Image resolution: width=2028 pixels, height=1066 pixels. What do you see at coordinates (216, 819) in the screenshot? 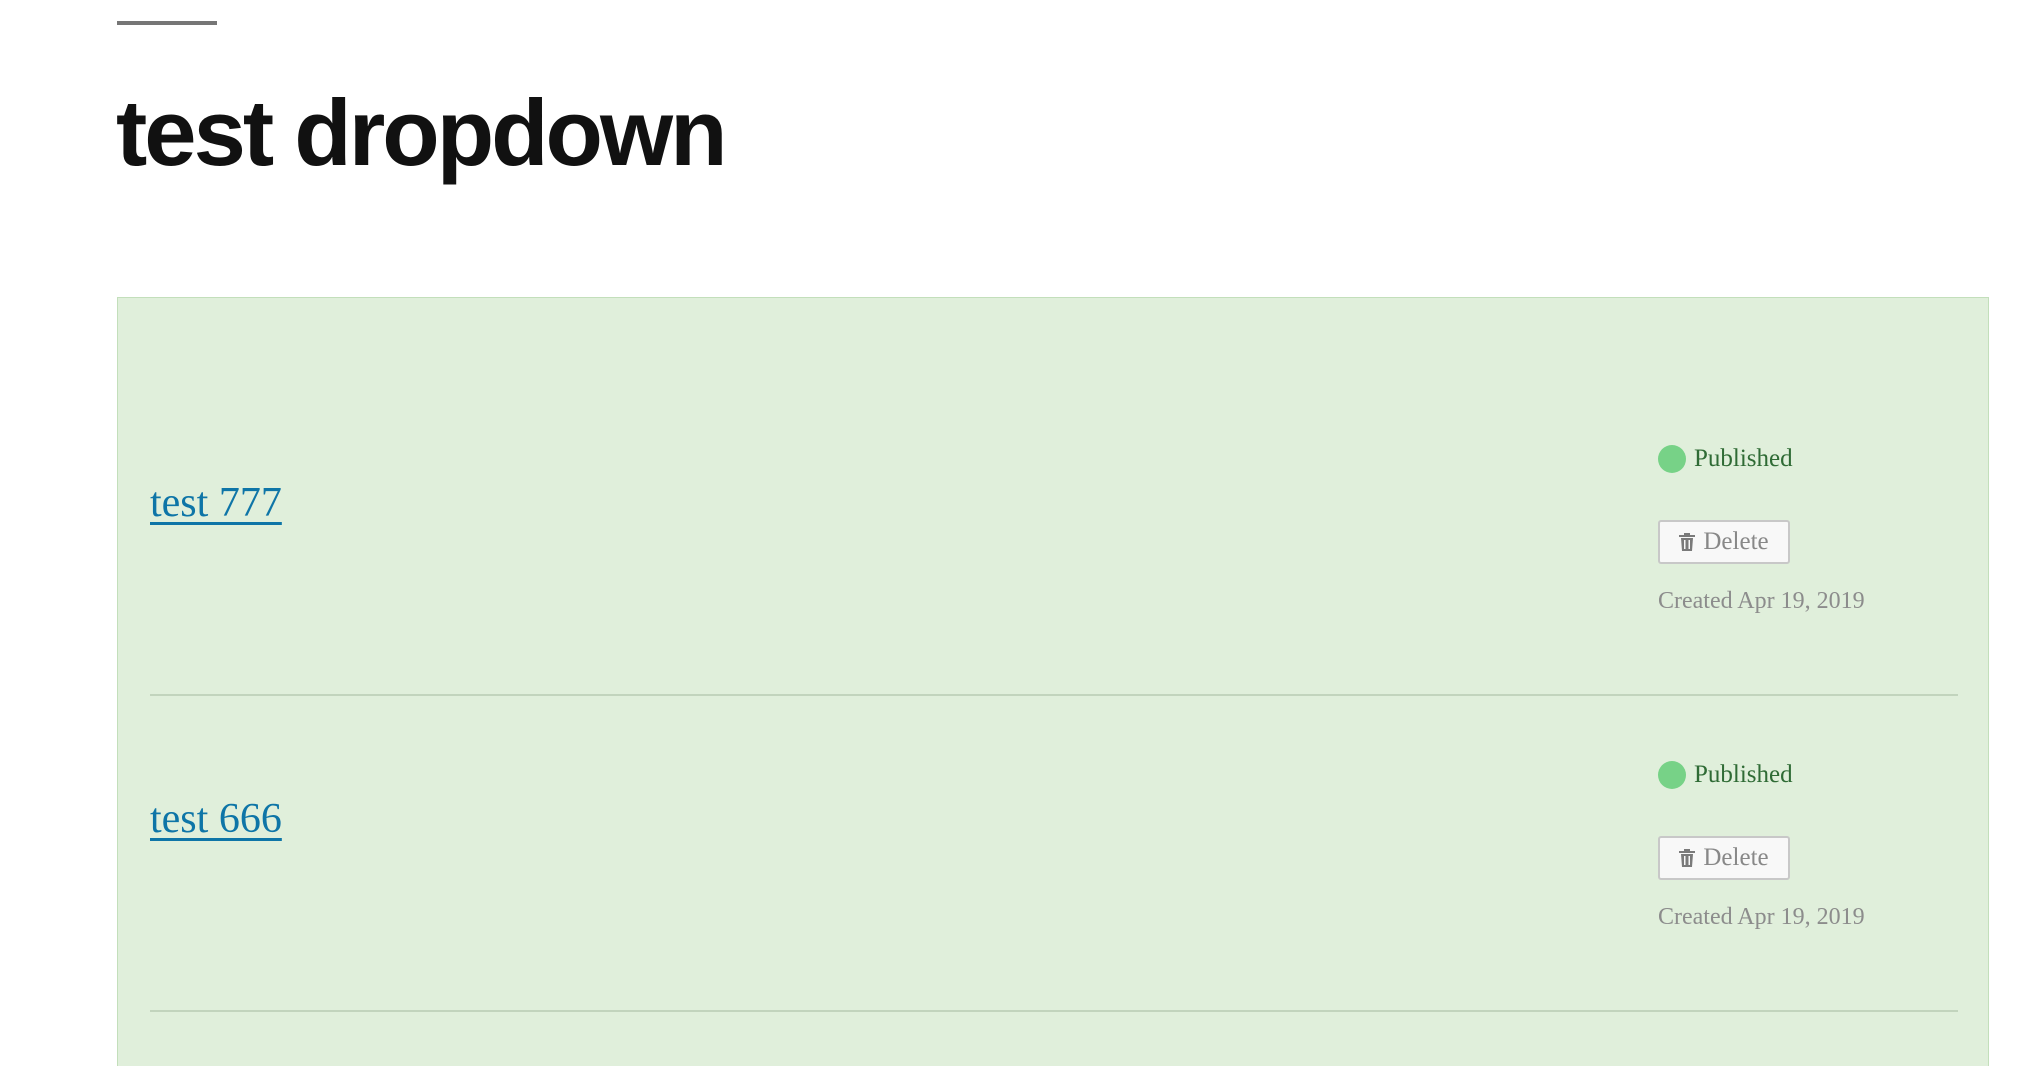
I see `response-title-link: test 666` at bounding box center [216, 819].